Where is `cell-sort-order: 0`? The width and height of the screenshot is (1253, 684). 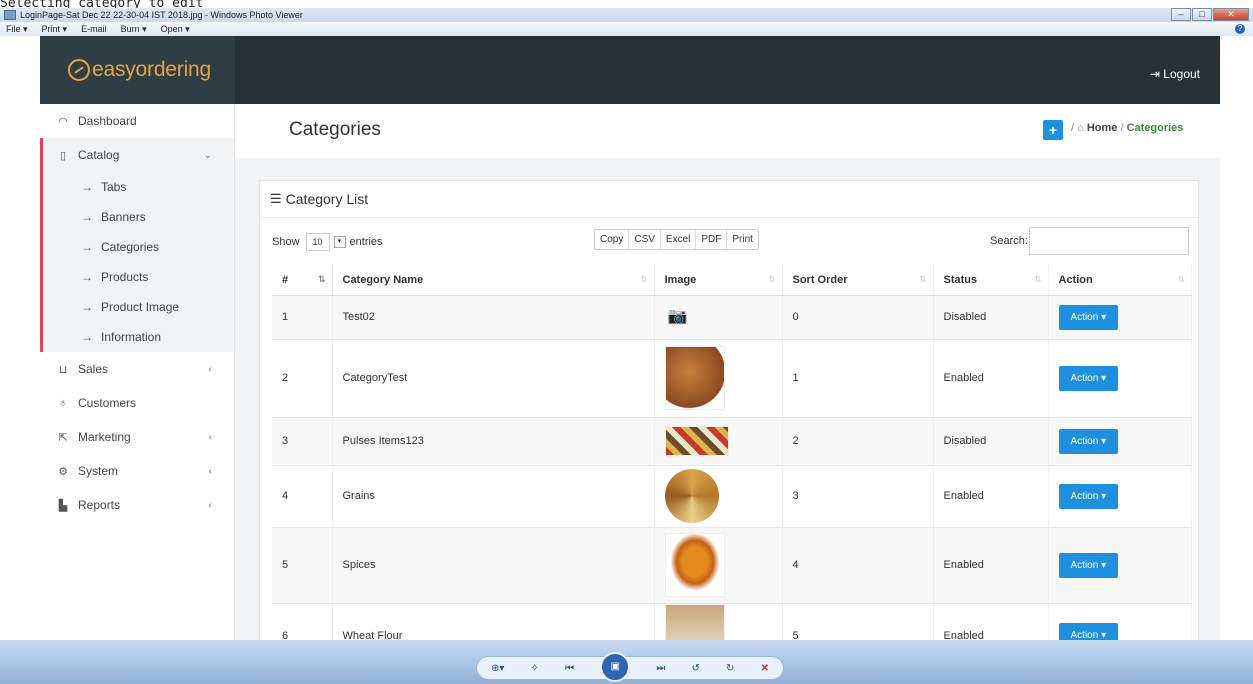 cell-sort-order: 0 is located at coordinates (858, 316).